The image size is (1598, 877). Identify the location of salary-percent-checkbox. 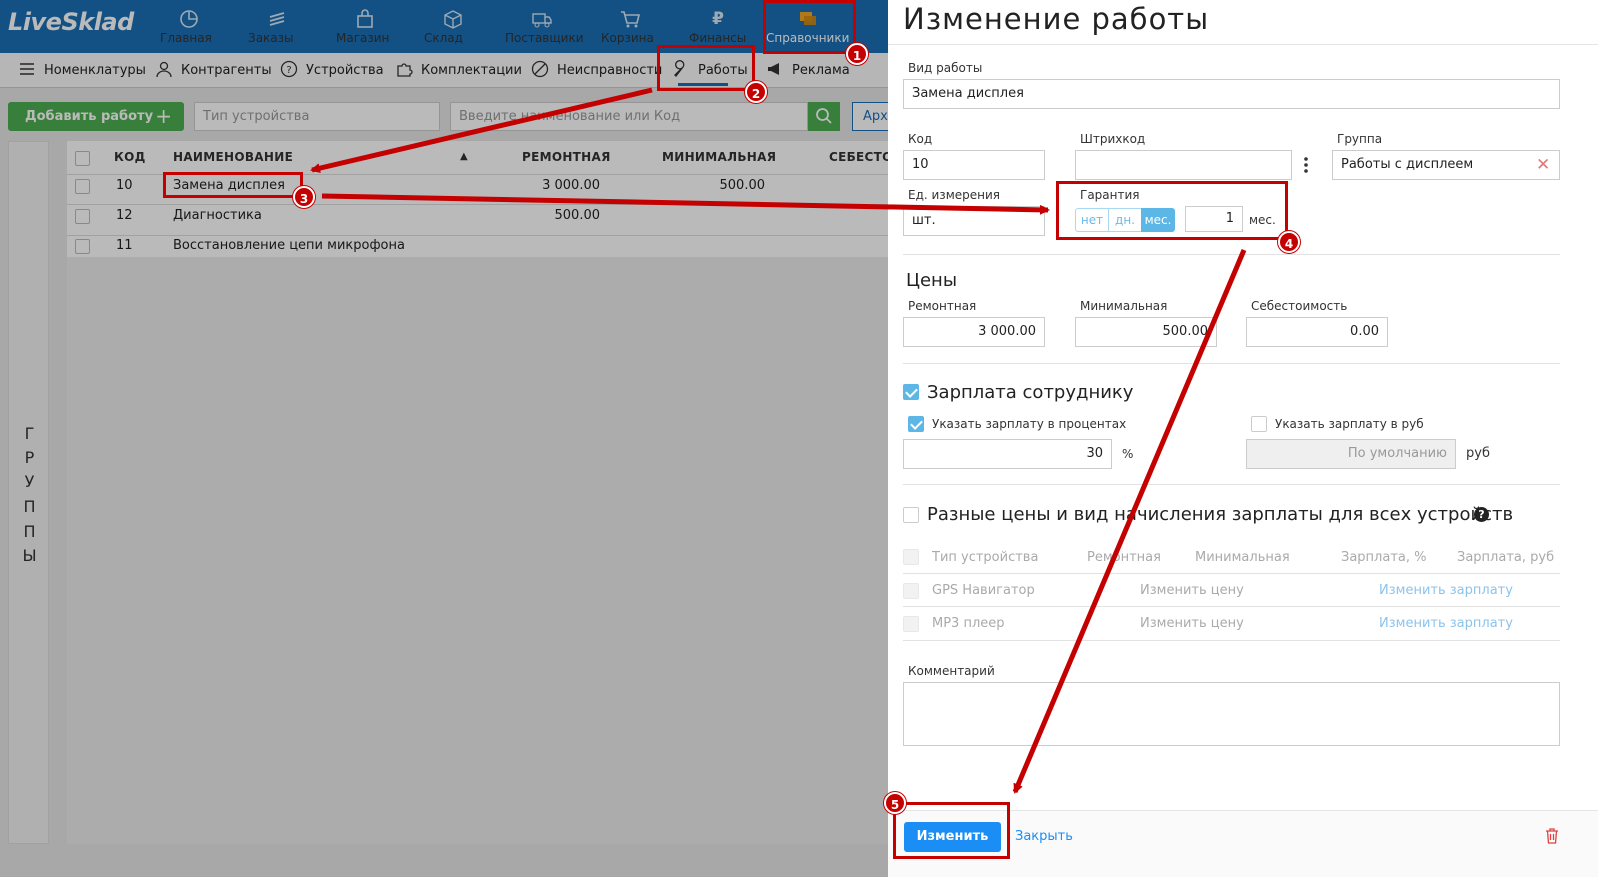
(916, 424).